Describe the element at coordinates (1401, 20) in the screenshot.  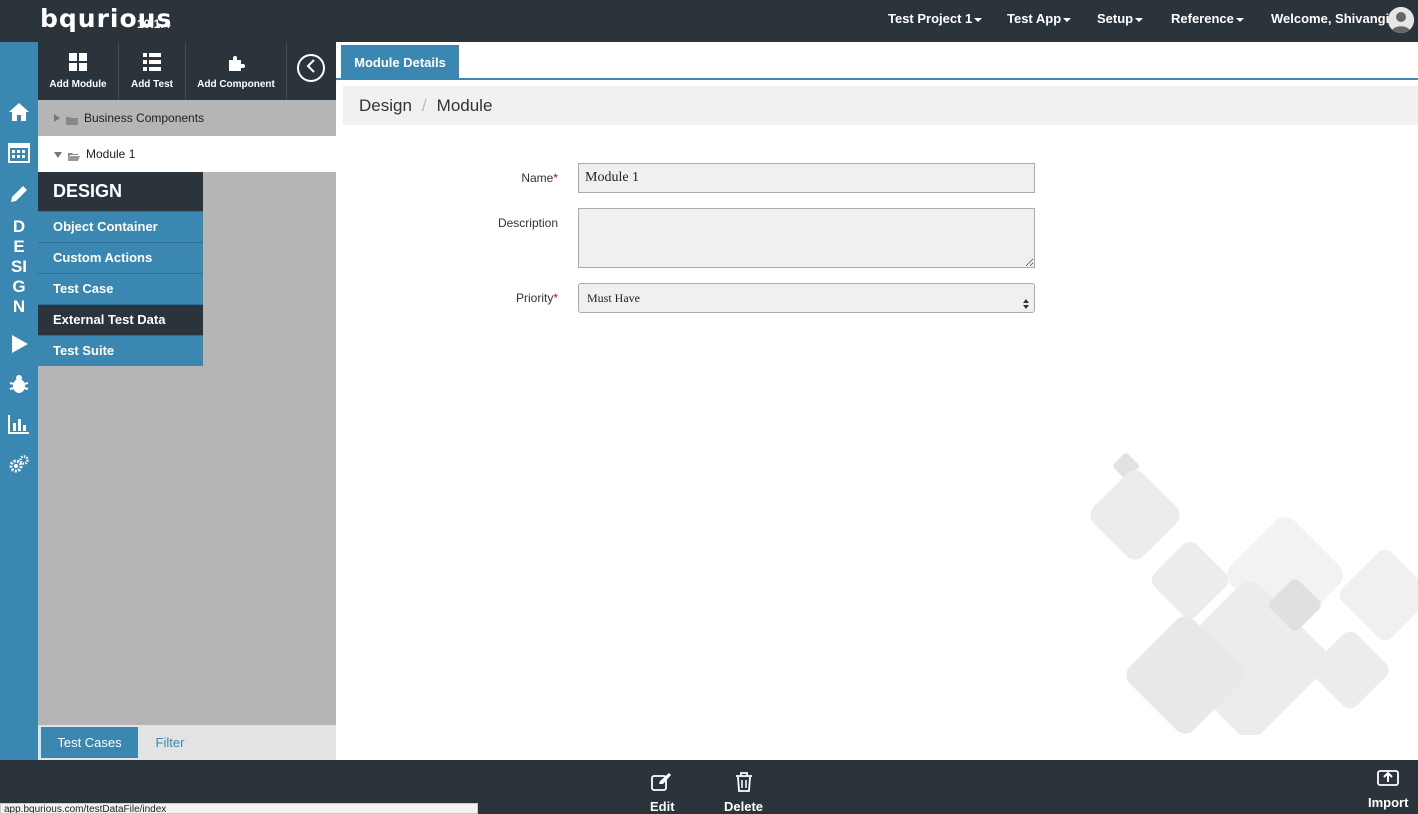
I see `user-avatar-icon` at that location.